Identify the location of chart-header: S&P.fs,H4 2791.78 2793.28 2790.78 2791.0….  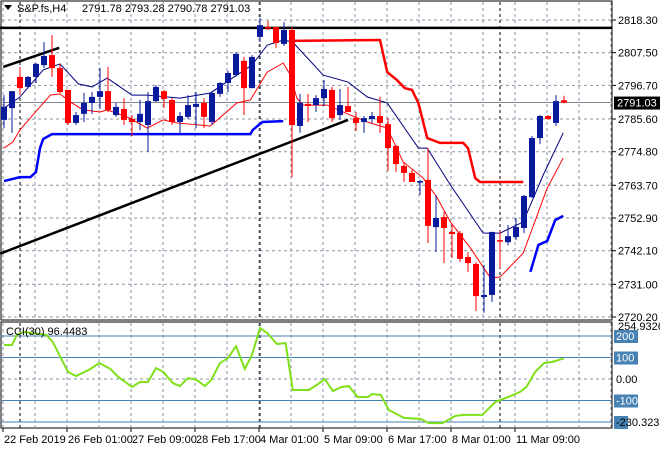
(127, 9).